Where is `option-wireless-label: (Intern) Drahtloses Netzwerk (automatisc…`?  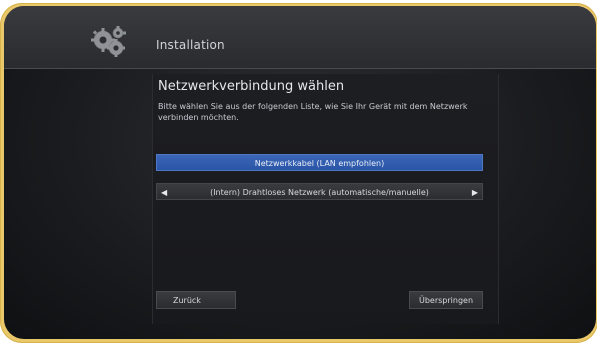
option-wireless-label: (Intern) Drahtloses Netzwerk (automatisc… is located at coordinates (319, 192).